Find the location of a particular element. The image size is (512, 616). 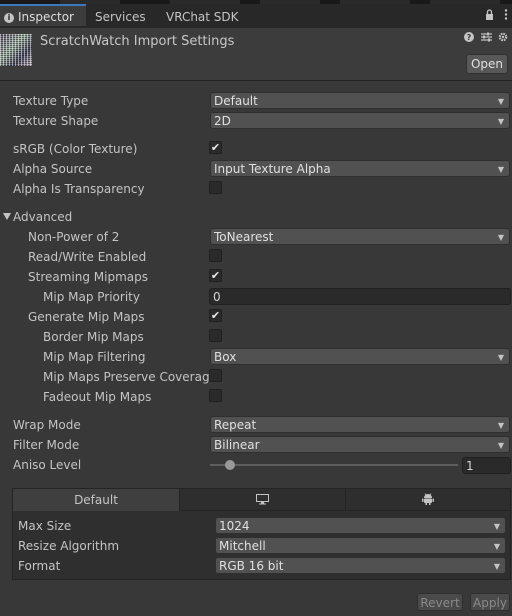

dropdown-value: Default is located at coordinates (236, 101).